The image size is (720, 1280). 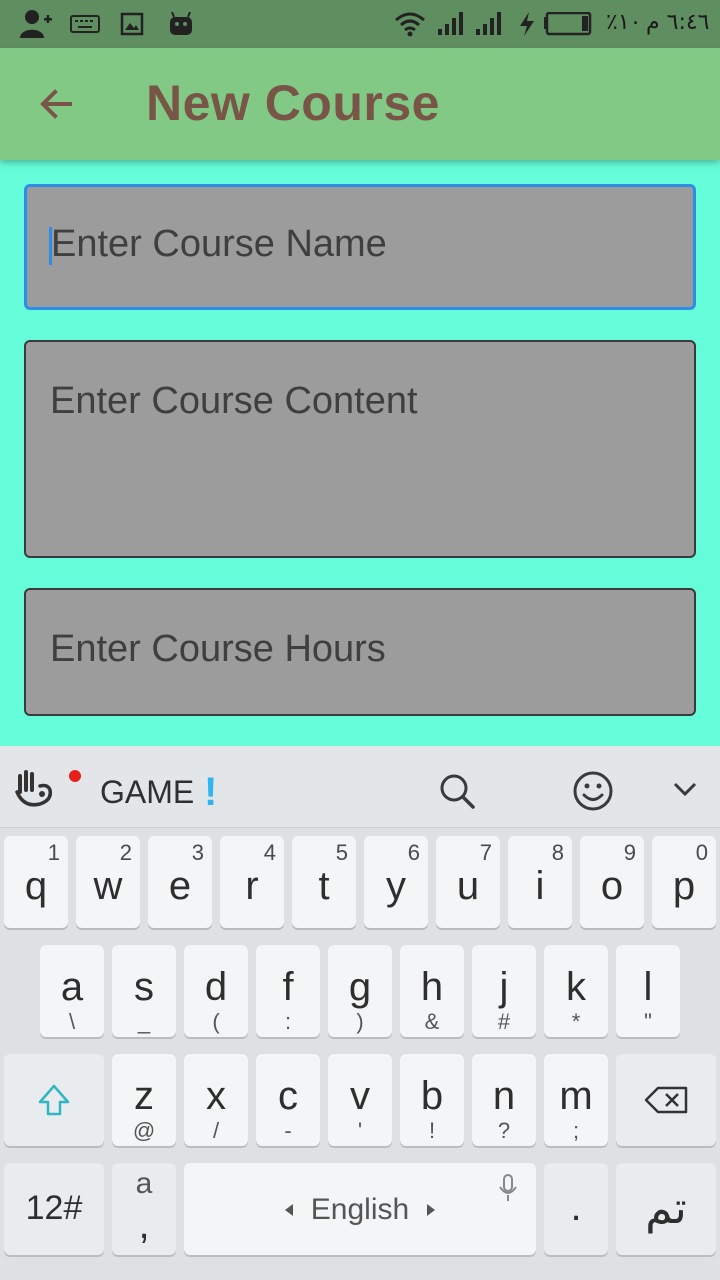 I want to click on image-icon, so click(x=132, y=24).